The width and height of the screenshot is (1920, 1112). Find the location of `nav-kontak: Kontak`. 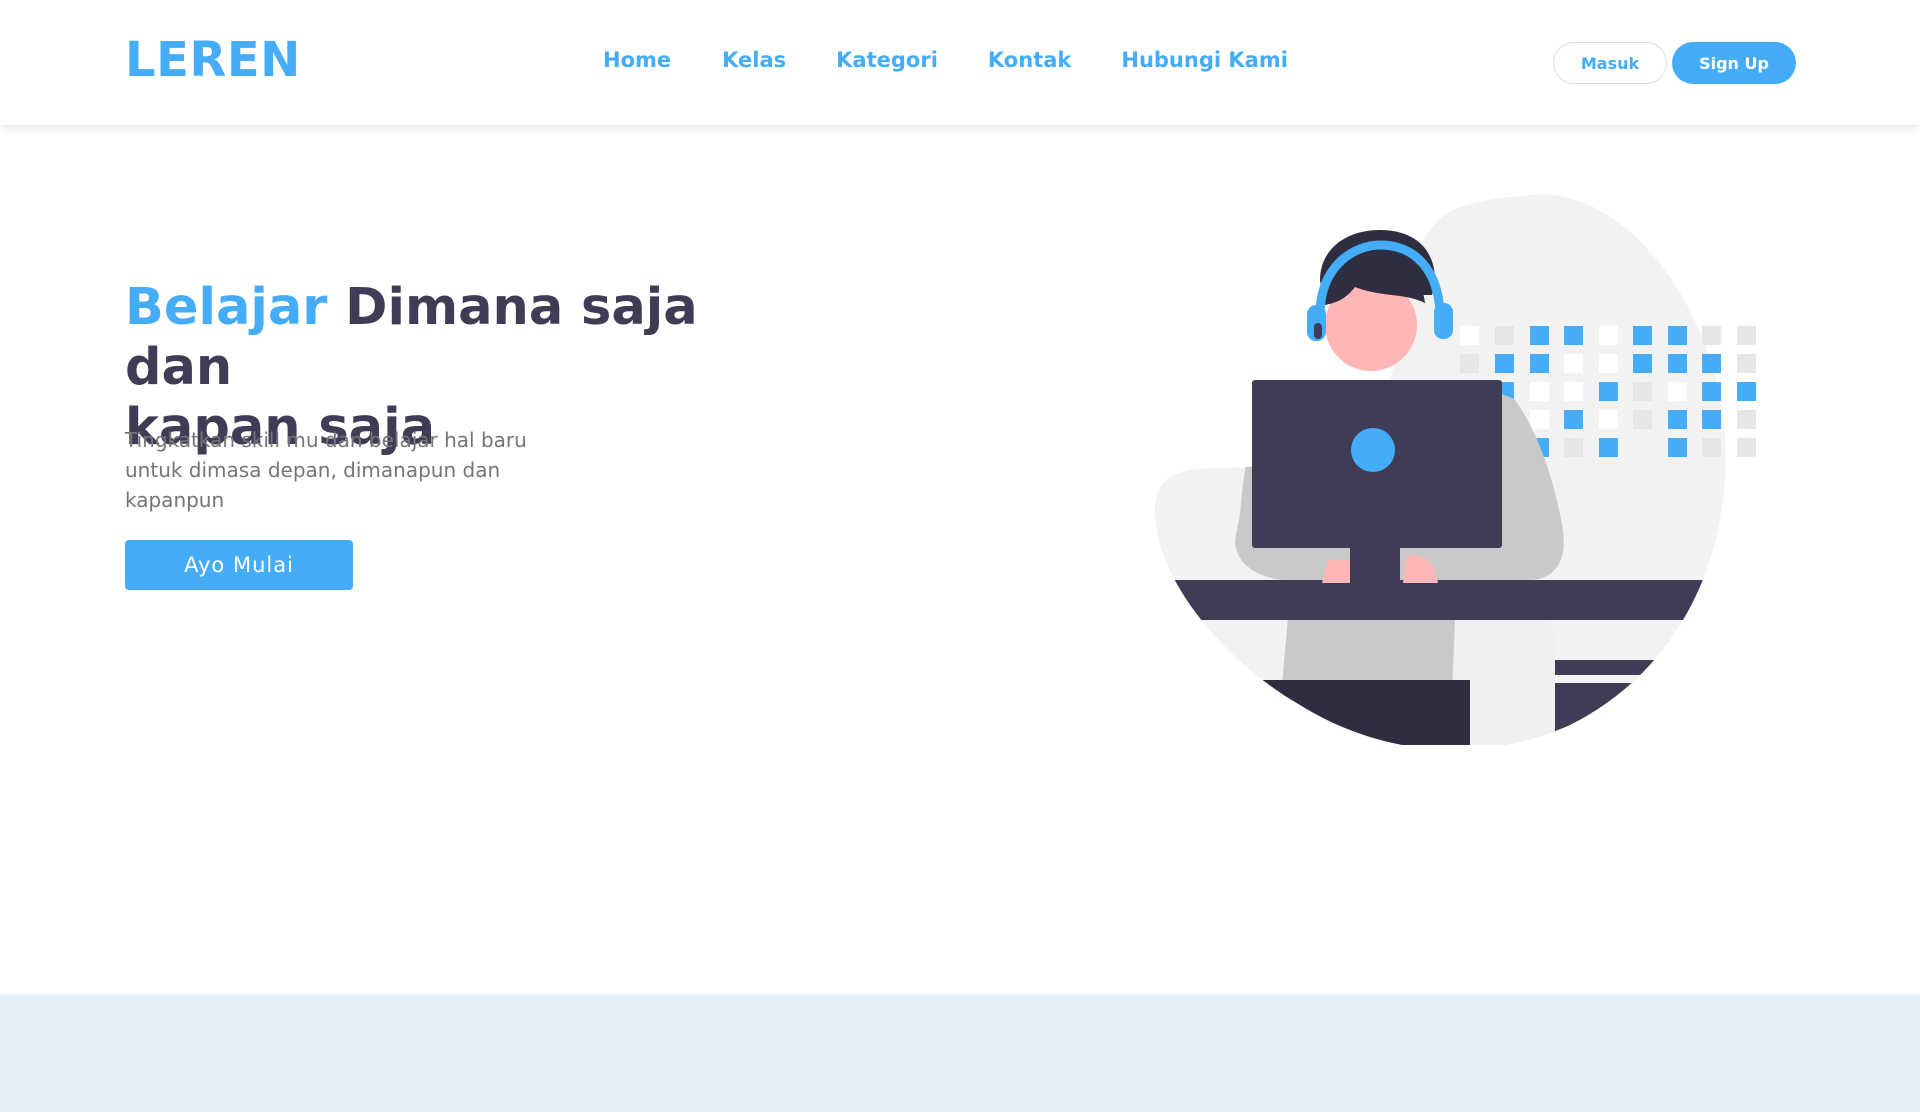

nav-kontak: Kontak is located at coordinates (1029, 60).